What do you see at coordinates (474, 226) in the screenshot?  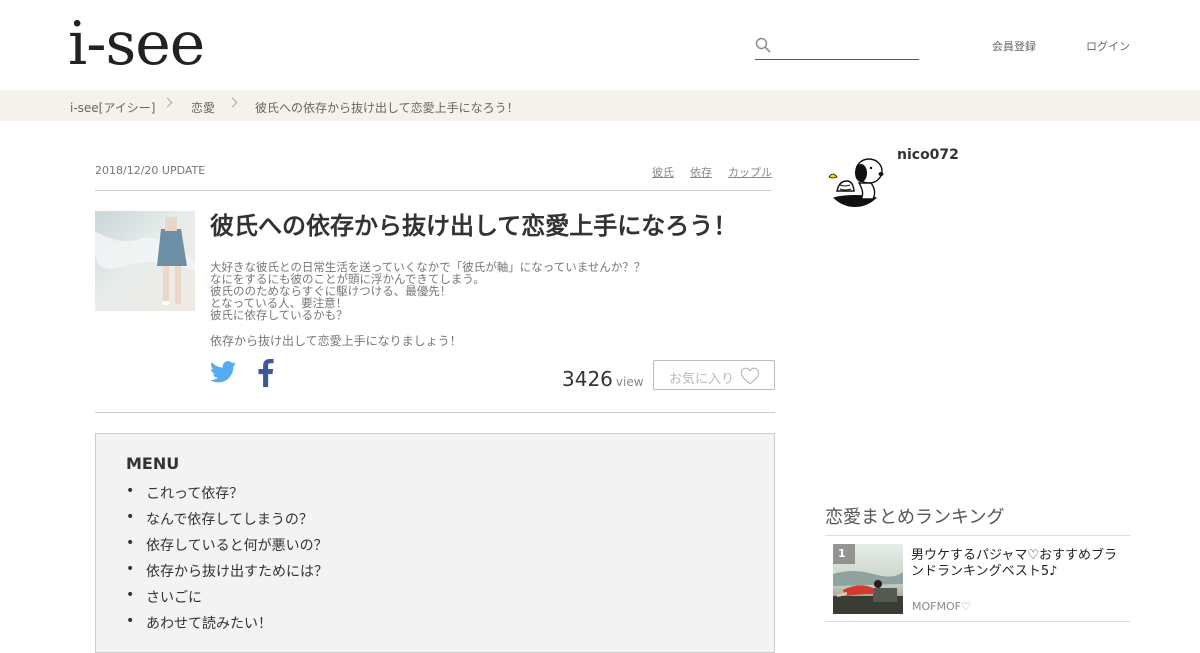 I see `article-title: 彼氏への依存から抜け出して恋愛上手になろう！` at bounding box center [474, 226].